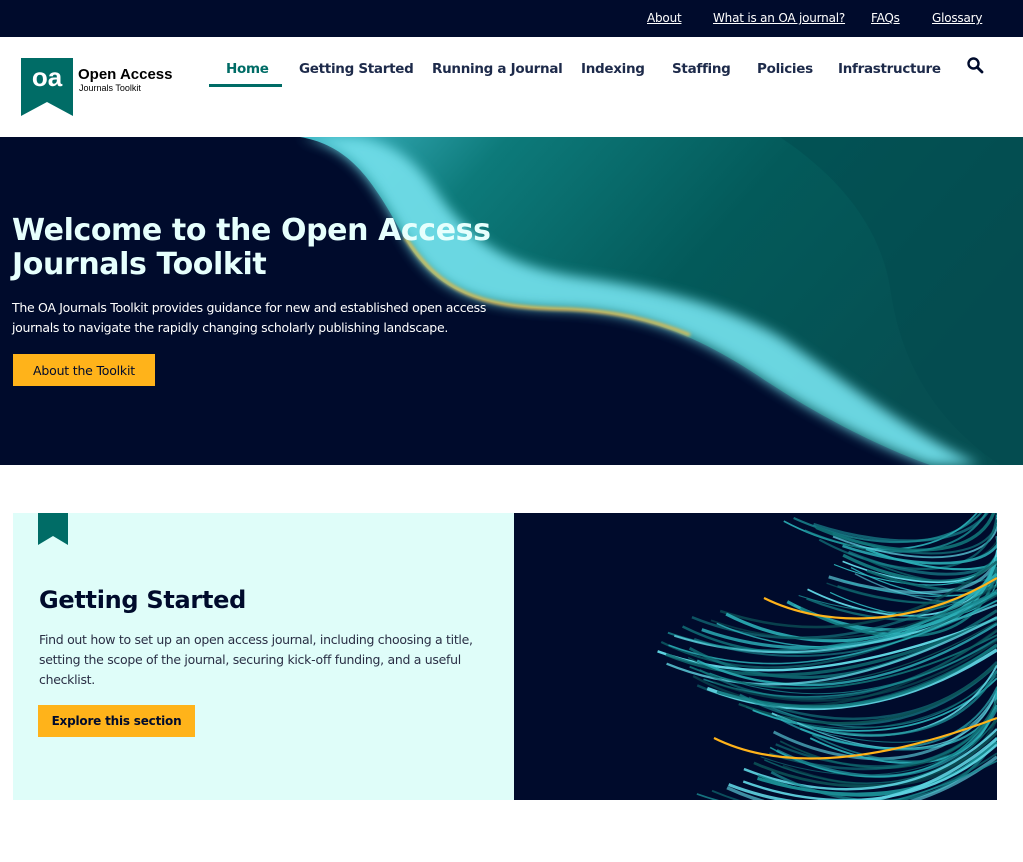 The image size is (1023, 862). I want to click on logo-title: Open Access, so click(125, 74).